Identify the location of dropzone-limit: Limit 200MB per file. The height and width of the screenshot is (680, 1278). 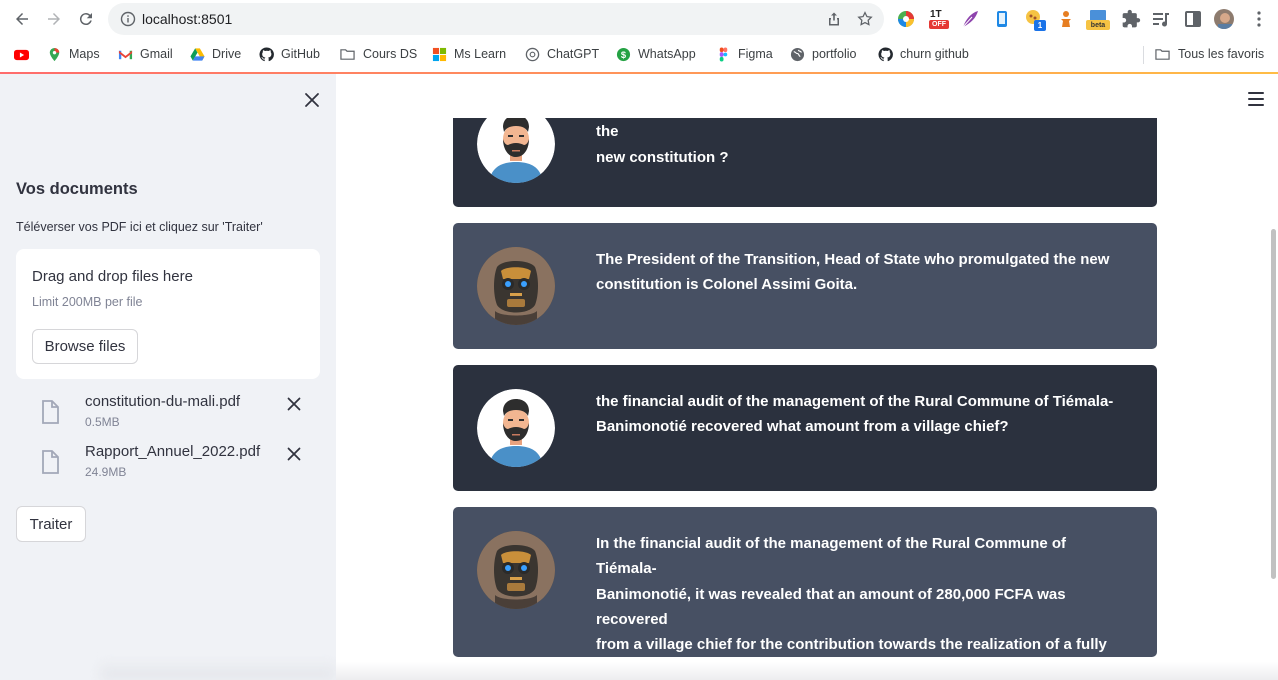
(87, 302).